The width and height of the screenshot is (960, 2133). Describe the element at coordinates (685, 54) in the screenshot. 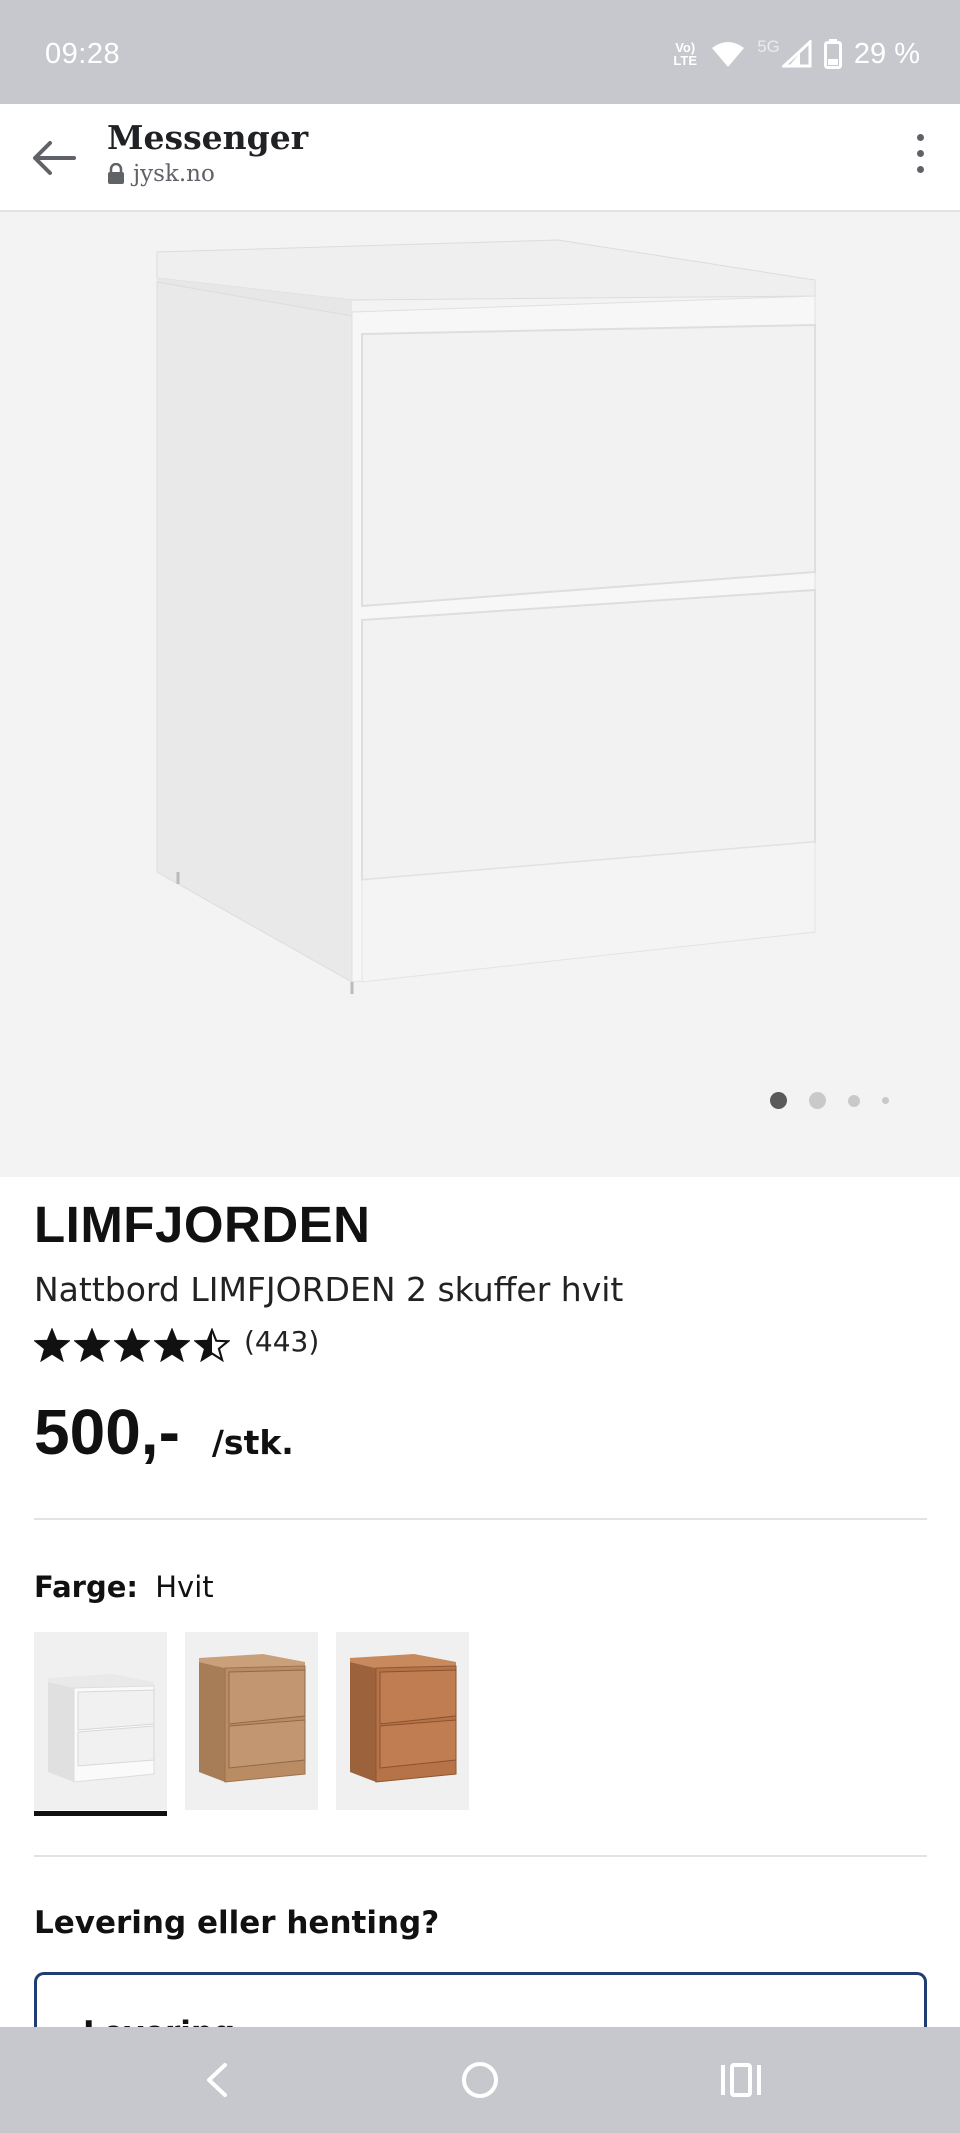

I see `volte-icon: Vo) LTE` at that location.